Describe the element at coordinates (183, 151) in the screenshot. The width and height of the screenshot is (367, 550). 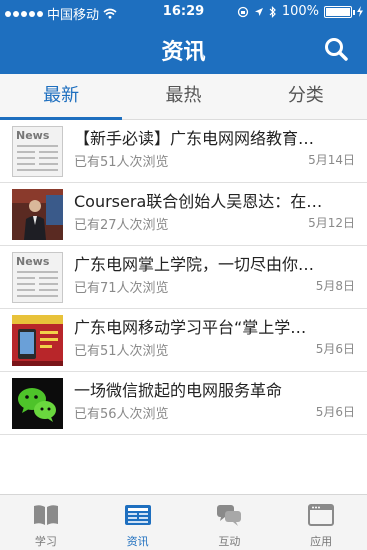
I see `list-item: News 【新手必读】广东电网网络教育… 已有51人次浏览 5月14日` at that location.